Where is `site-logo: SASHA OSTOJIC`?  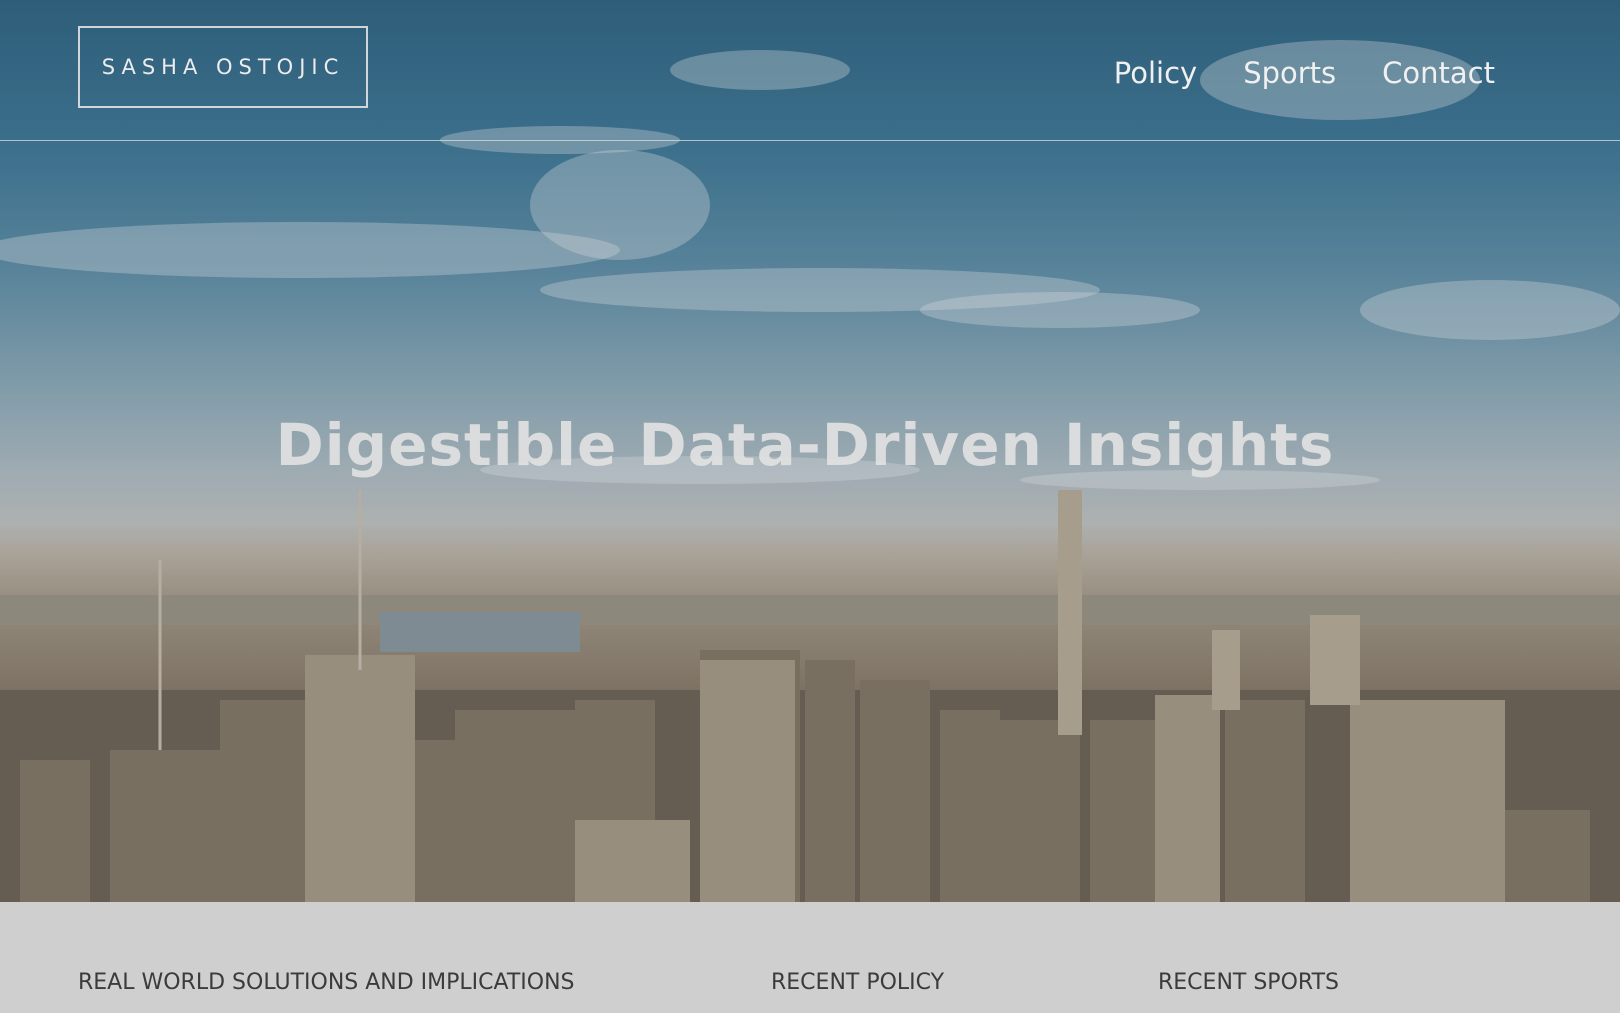 site-logo: SASHA OSTOJIC is located at coordinates (223, 67).